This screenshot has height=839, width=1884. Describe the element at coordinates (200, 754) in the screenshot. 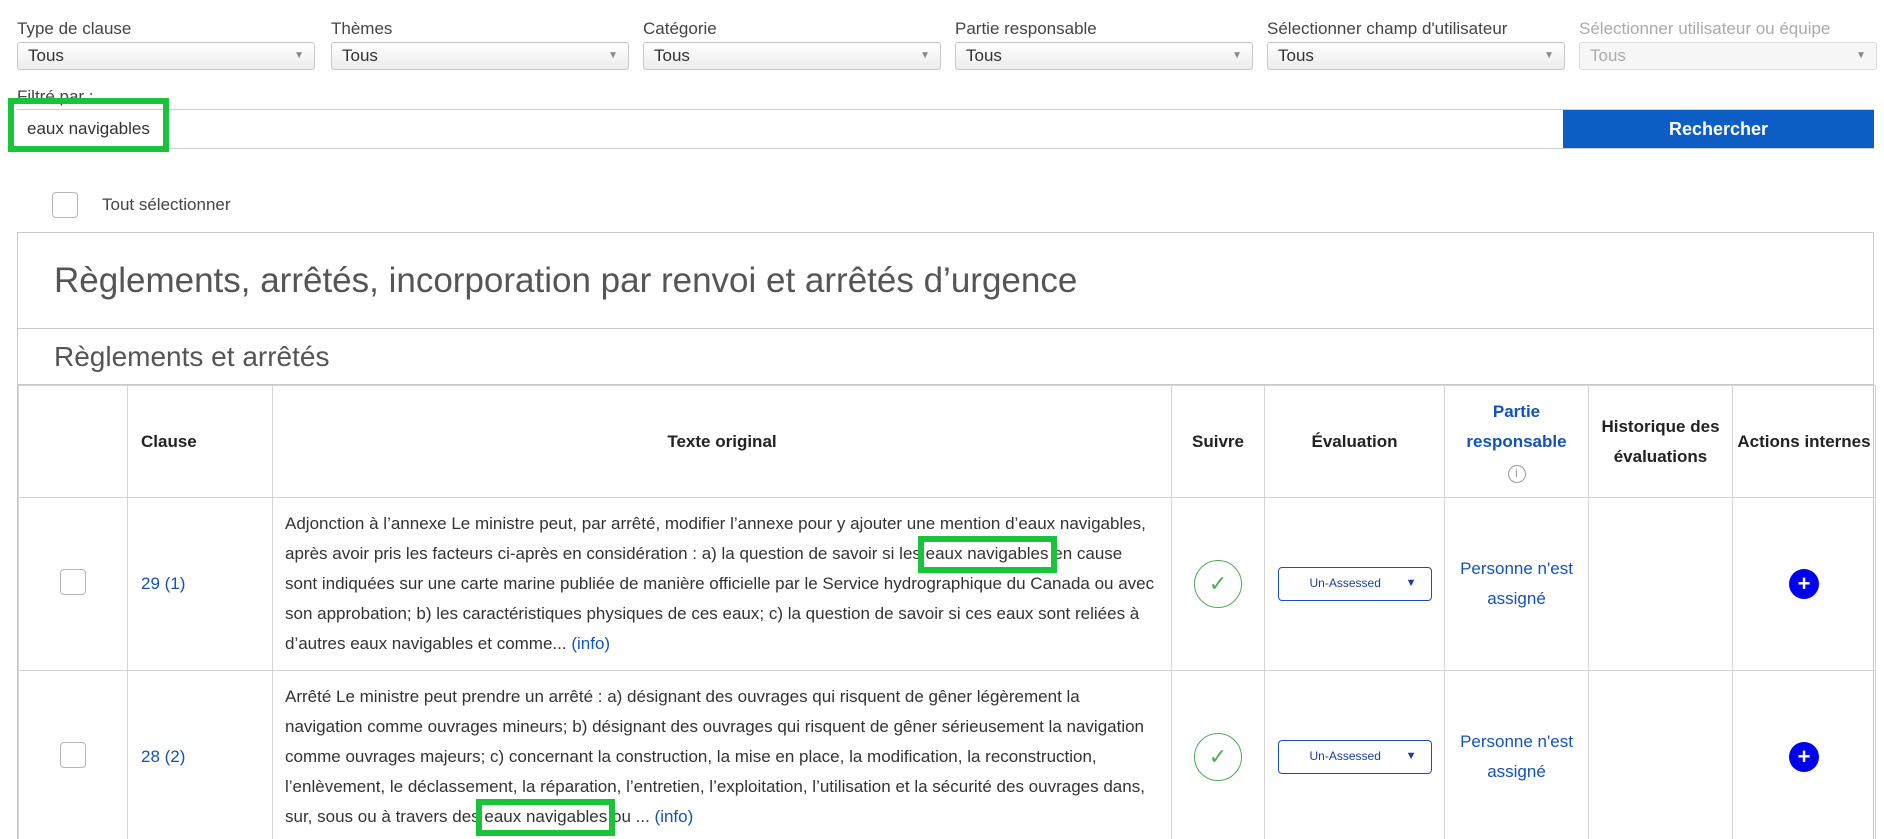

I see `clause-link: 28 (2)` at that location.